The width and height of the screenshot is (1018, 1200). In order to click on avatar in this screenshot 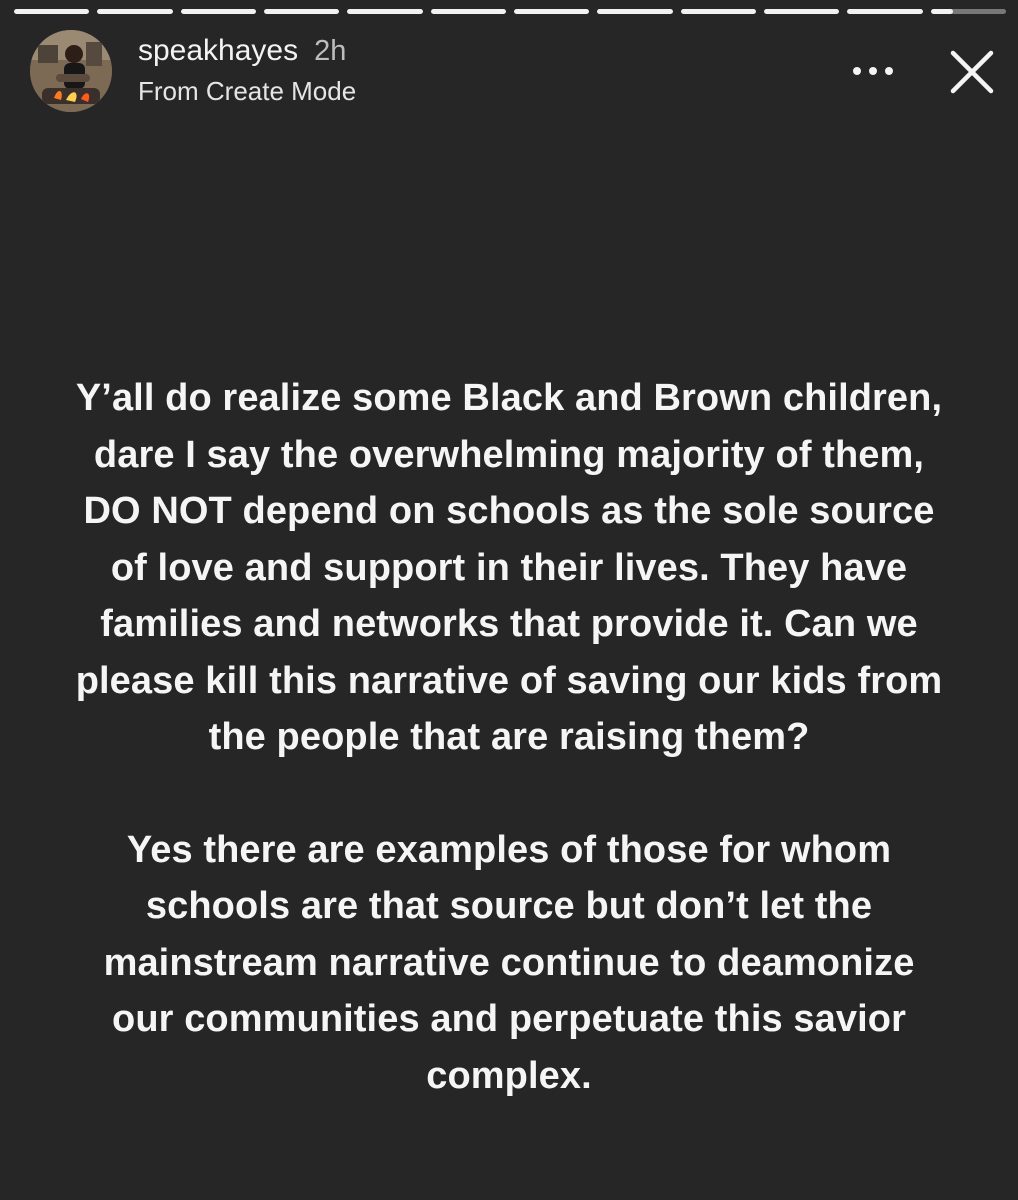, I will do `click(71, 71)`.